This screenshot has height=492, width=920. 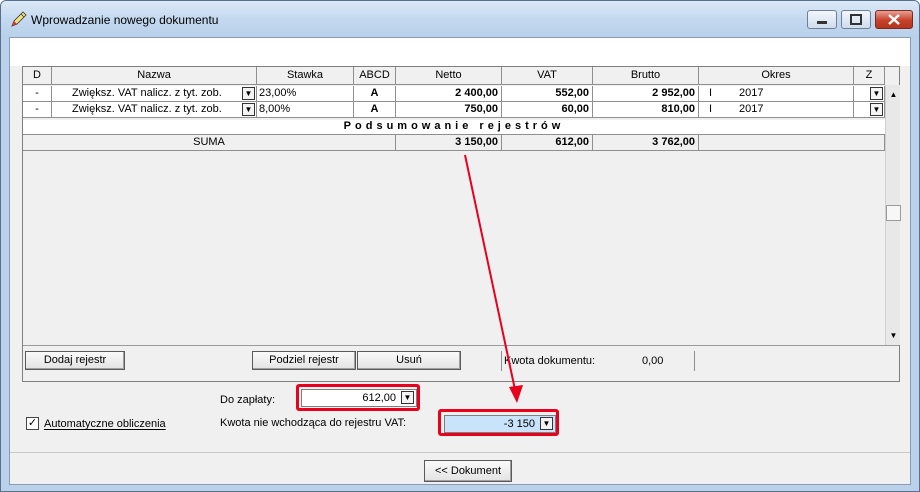 What do you see at coordinates (516, 394) in the screenshot?
I see `arrow-head-icon` at bounding box center [516, 394].